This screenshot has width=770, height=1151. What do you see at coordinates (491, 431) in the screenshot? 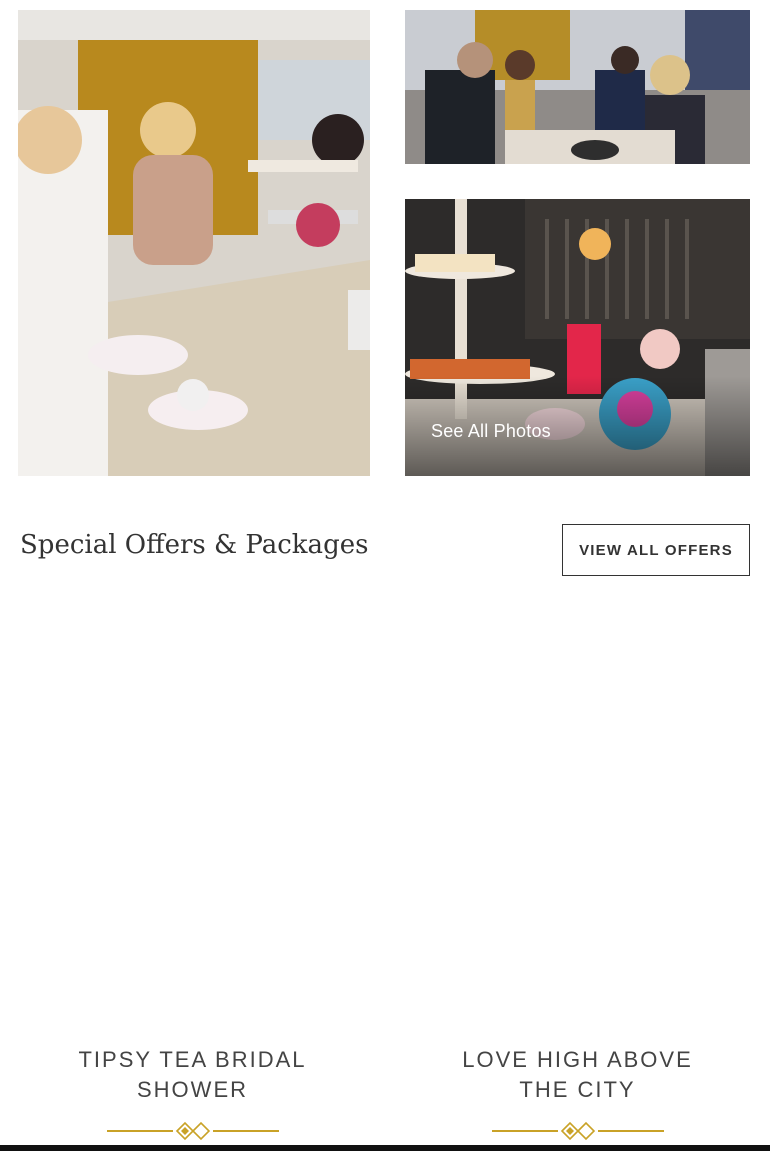
I see `see-all-photos-link: See All Photos` at bounding box center [491, 431].